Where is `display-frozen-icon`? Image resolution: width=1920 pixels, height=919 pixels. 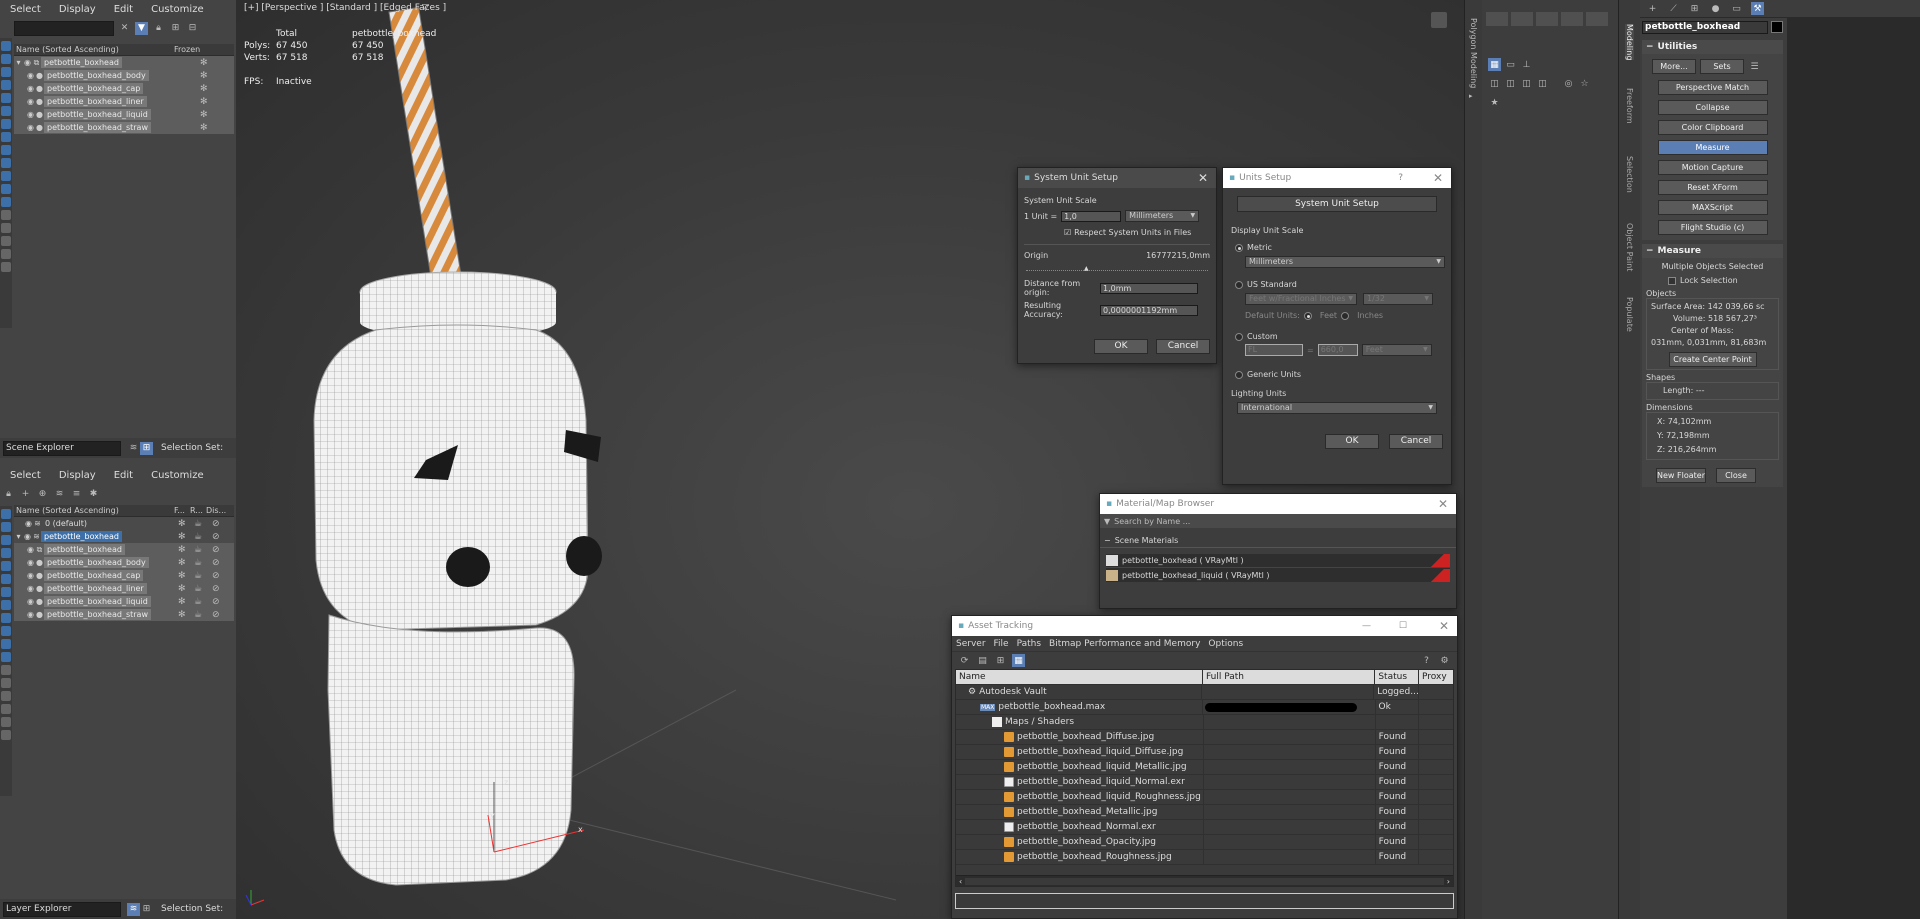 display-frozen-icon is located at coordinates (6, 644).